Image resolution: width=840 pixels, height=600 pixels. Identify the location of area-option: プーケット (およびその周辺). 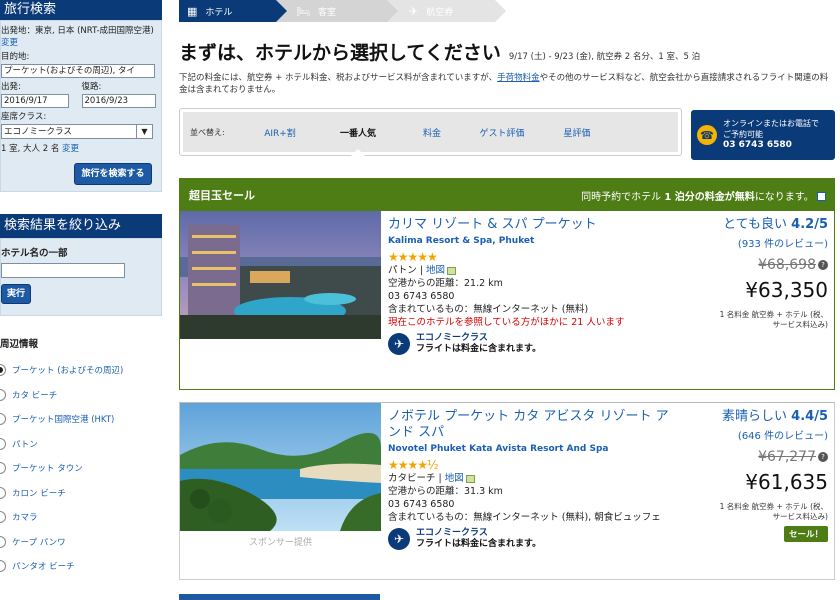
(81, 370).